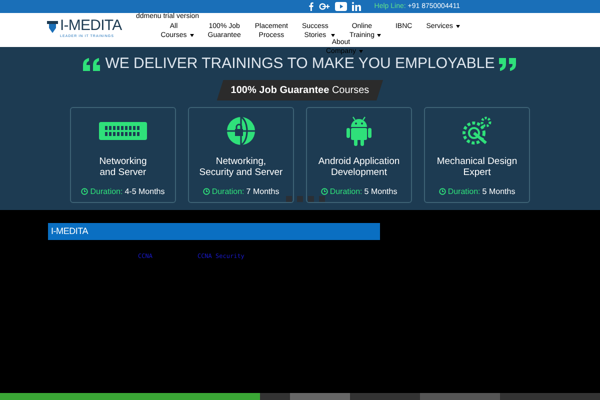  Describe the element at coordinates (241, 167) in the screenshot. I see `course-title: Networking, Security and Server` at that location.